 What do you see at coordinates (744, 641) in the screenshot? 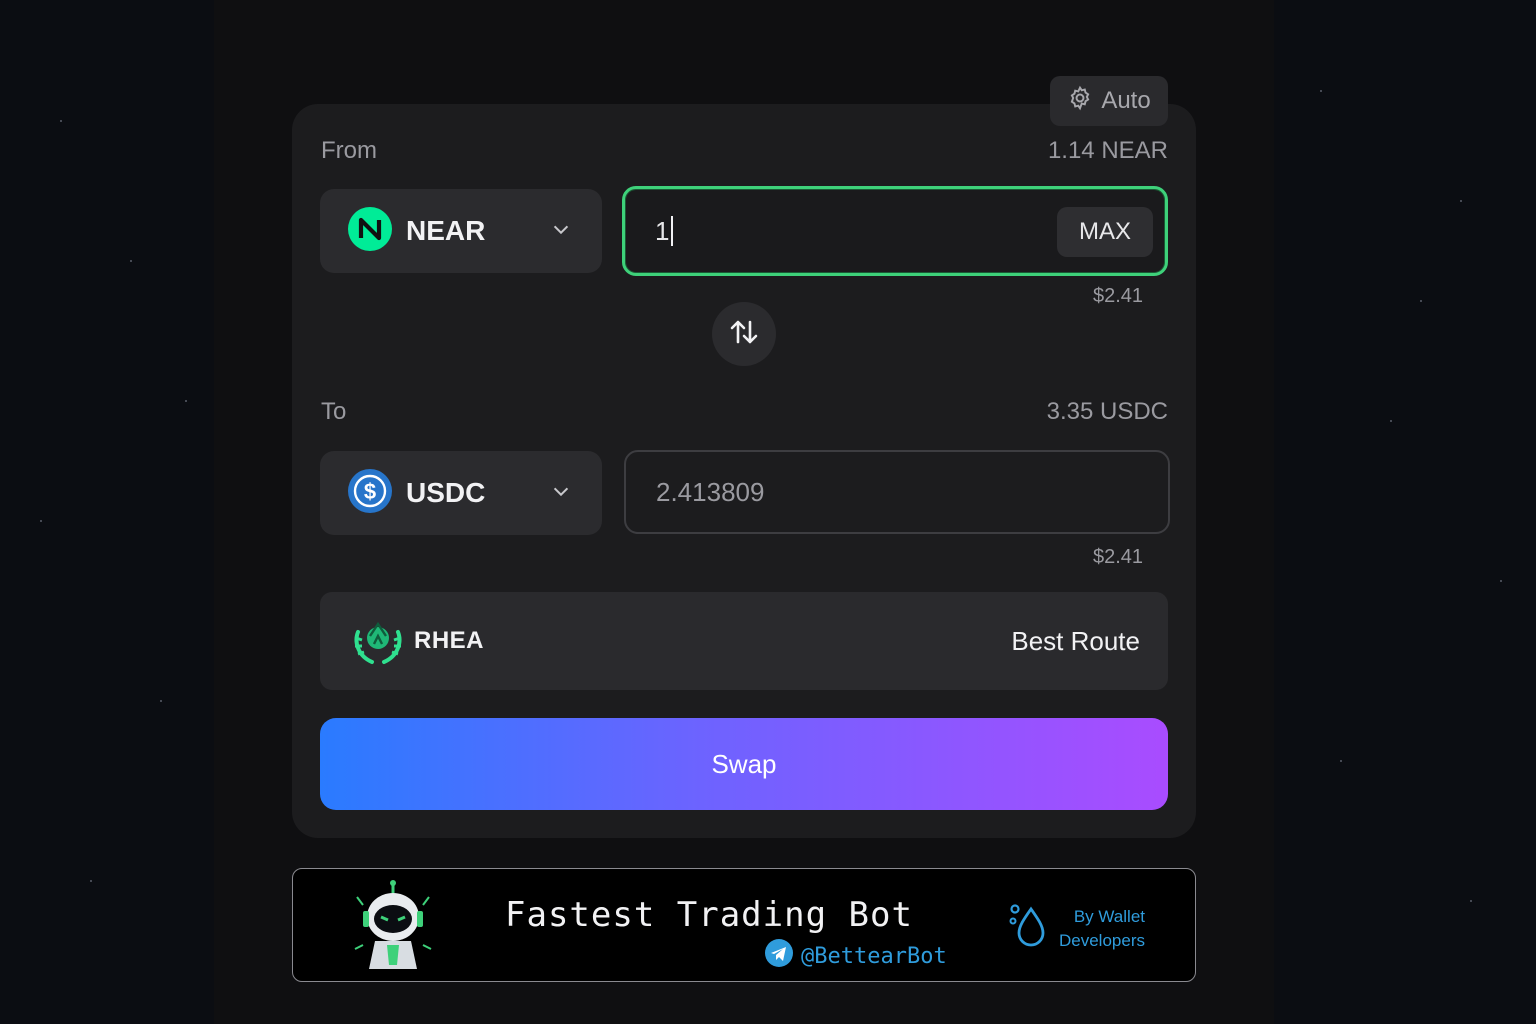
I see `route-panel: RHEA Best Route` at bounding box center [744, 641].